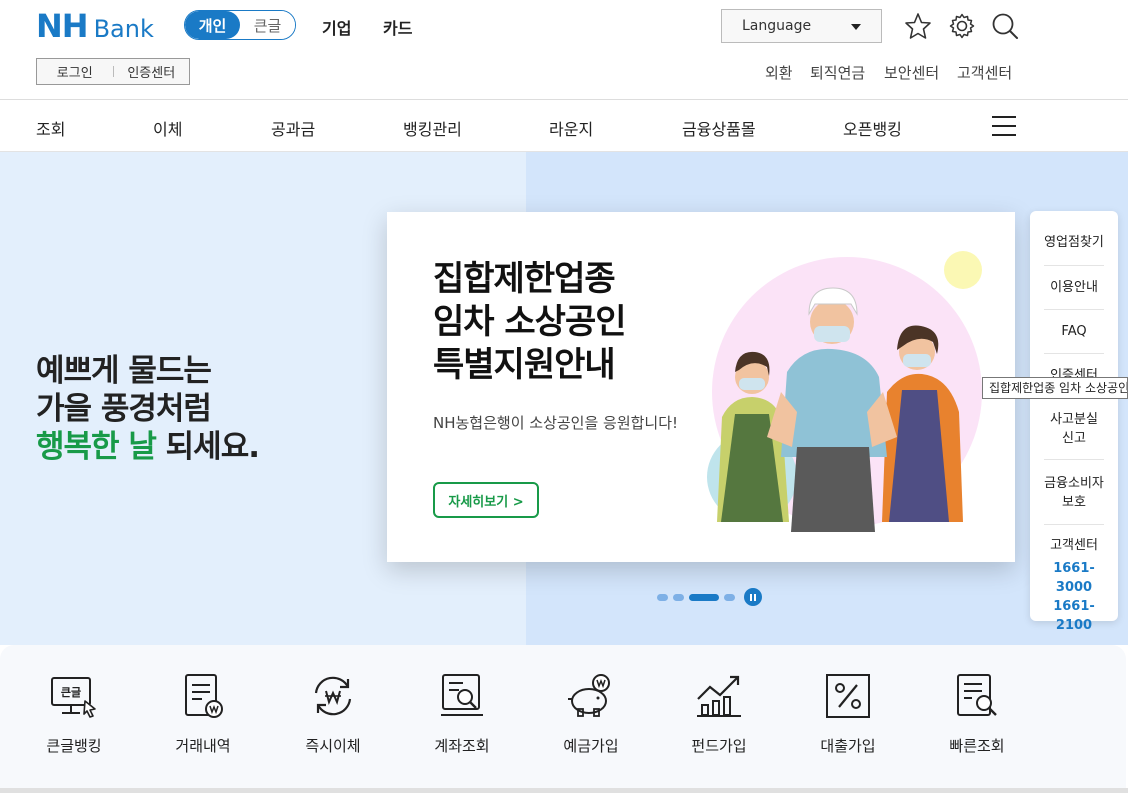  Describe the element at coordinates (524, 279) in the screenshot. I see `banner-title-line-1: 집합제한업종` at that location.